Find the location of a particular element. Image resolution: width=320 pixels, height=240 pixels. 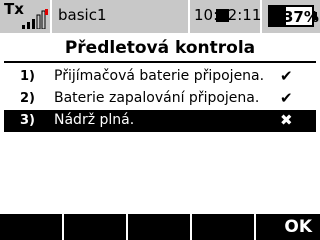

battery-terminal is located at coordinates (315, 16).